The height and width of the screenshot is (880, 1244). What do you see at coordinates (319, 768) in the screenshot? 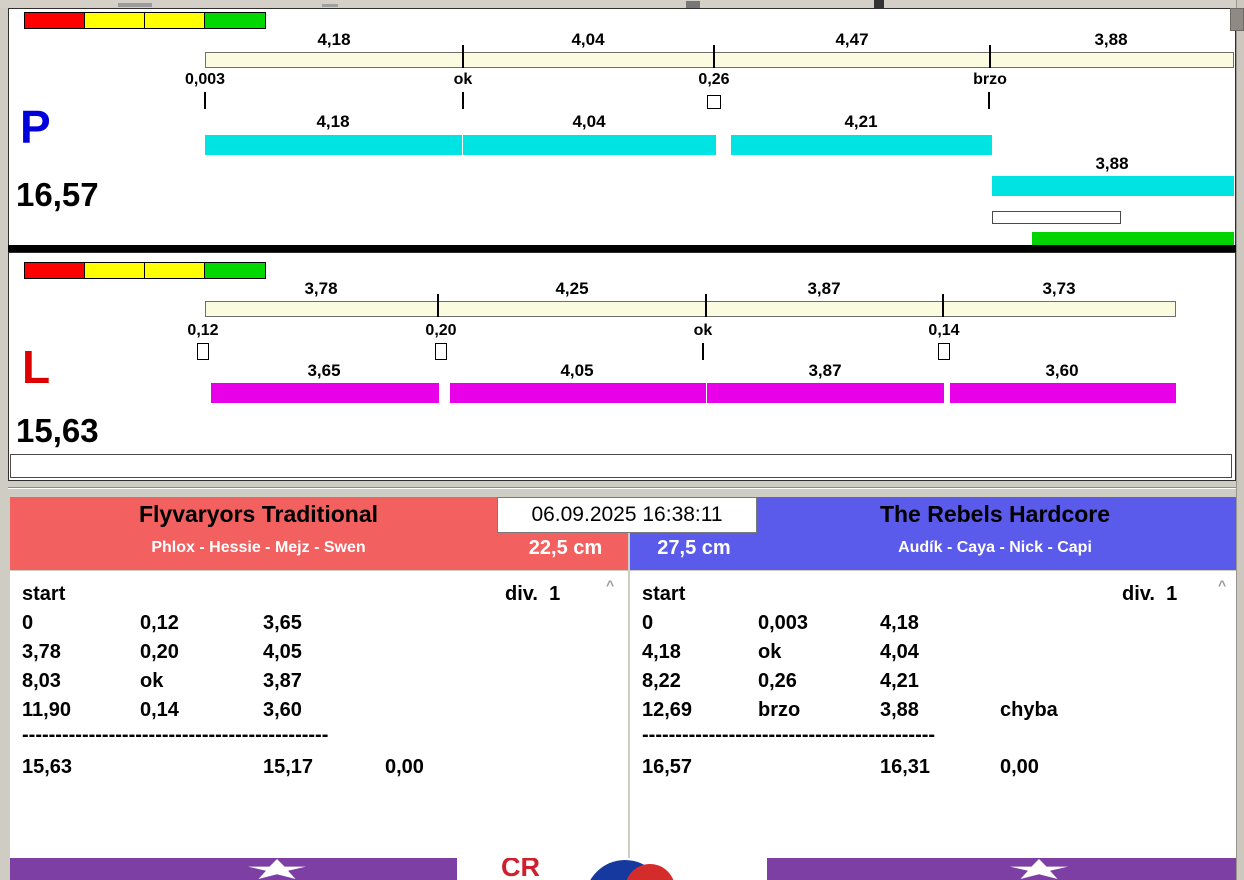
I see `totals-row: 15,63 15,17 0,00` at bounding box center [319, 768].